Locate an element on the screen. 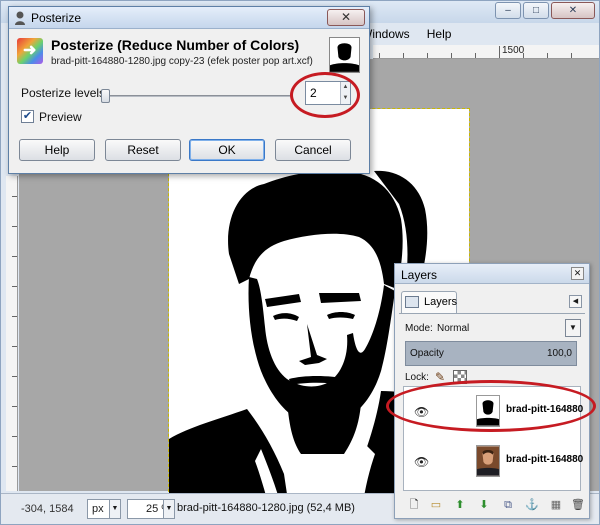 This screenshot has height=525, width=600. layers-titlebar: Layers ✕ is located at coordinates (492, 274).